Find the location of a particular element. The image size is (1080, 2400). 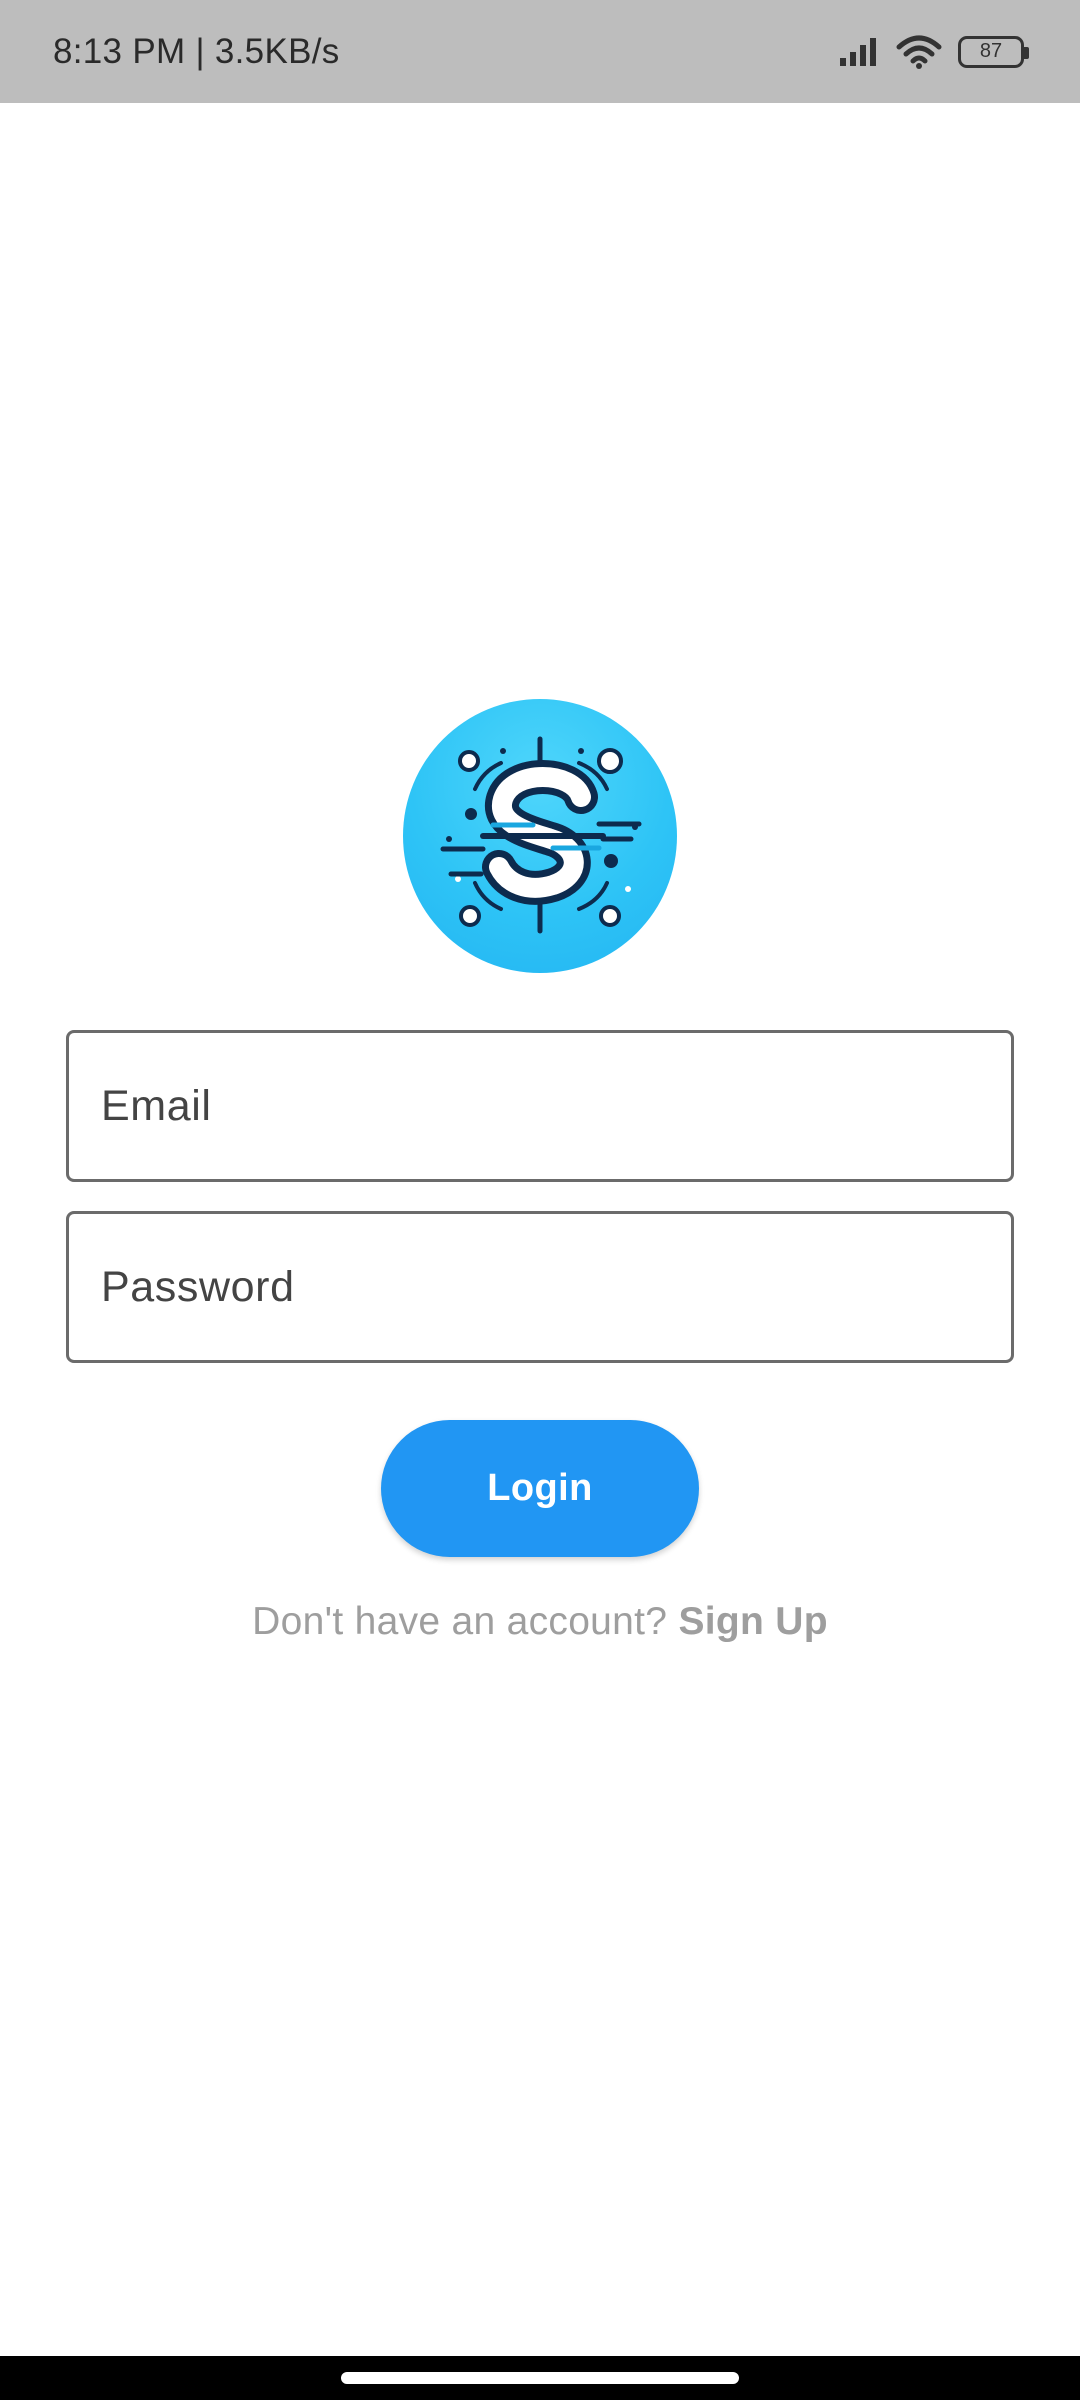

app-logo is located at coordinates (540, 836).